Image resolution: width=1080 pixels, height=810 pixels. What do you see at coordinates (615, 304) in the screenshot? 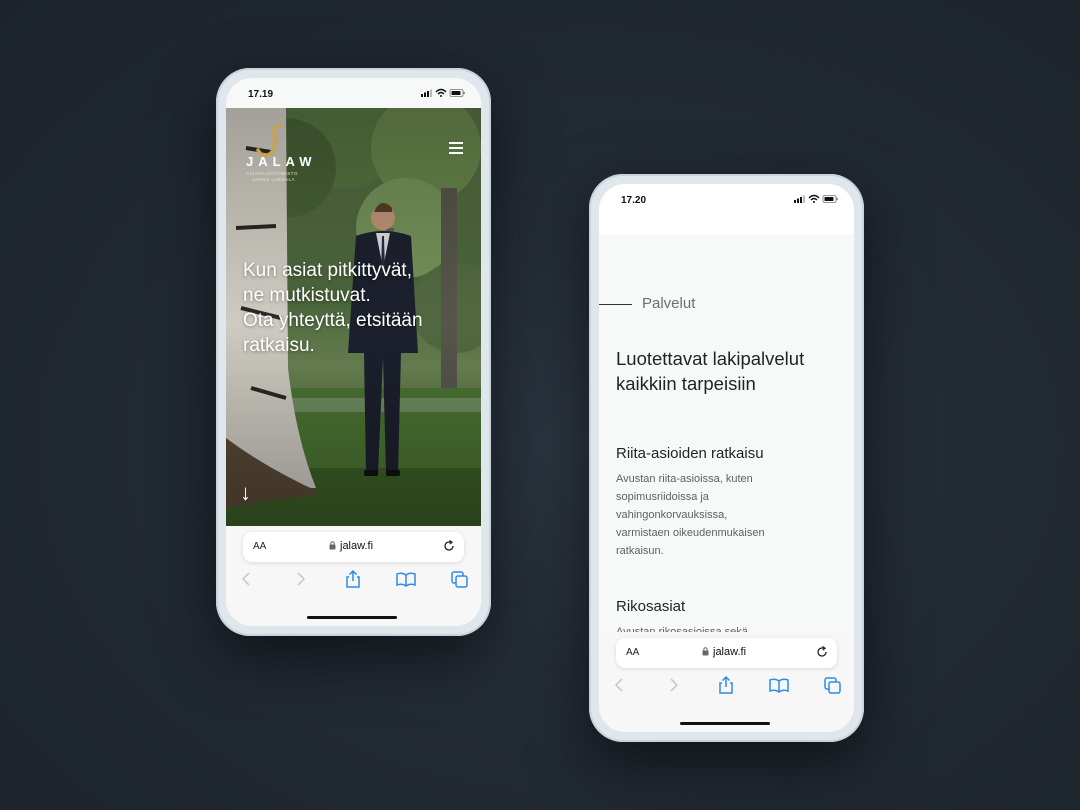
I see `section-divider-line` at bounding box center [615, 304].